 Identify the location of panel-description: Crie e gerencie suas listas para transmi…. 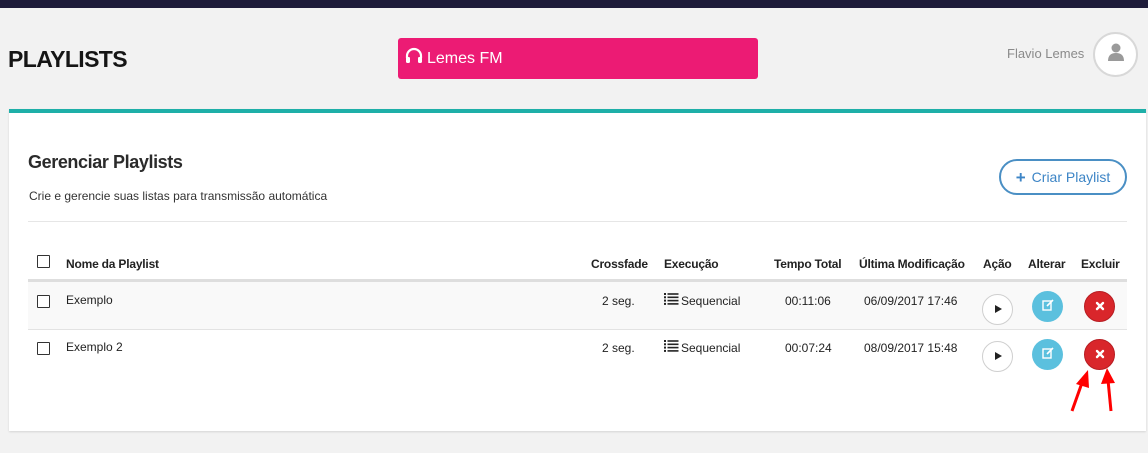
(178, 196).